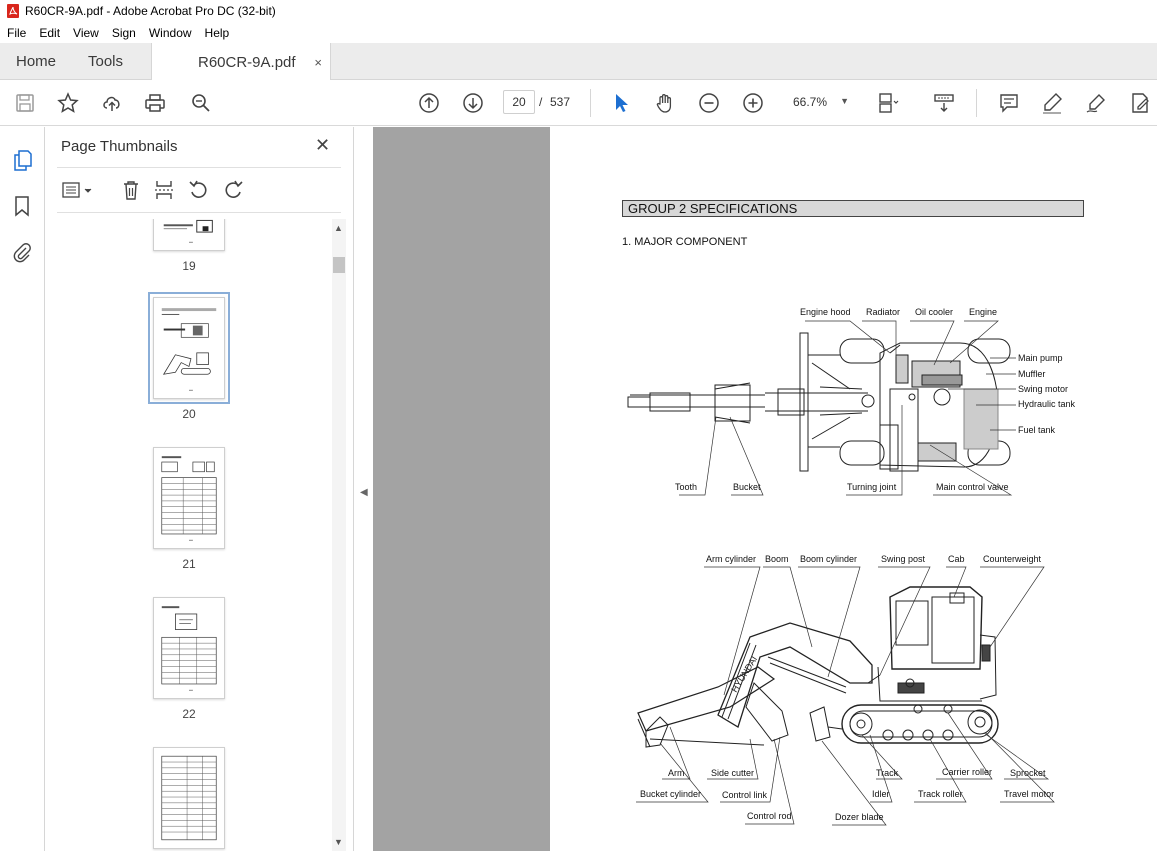  What do you see at coordinates (621, 103) in the screenshot?
I see `select-cursor-icon` at bounding box center [621, 103].